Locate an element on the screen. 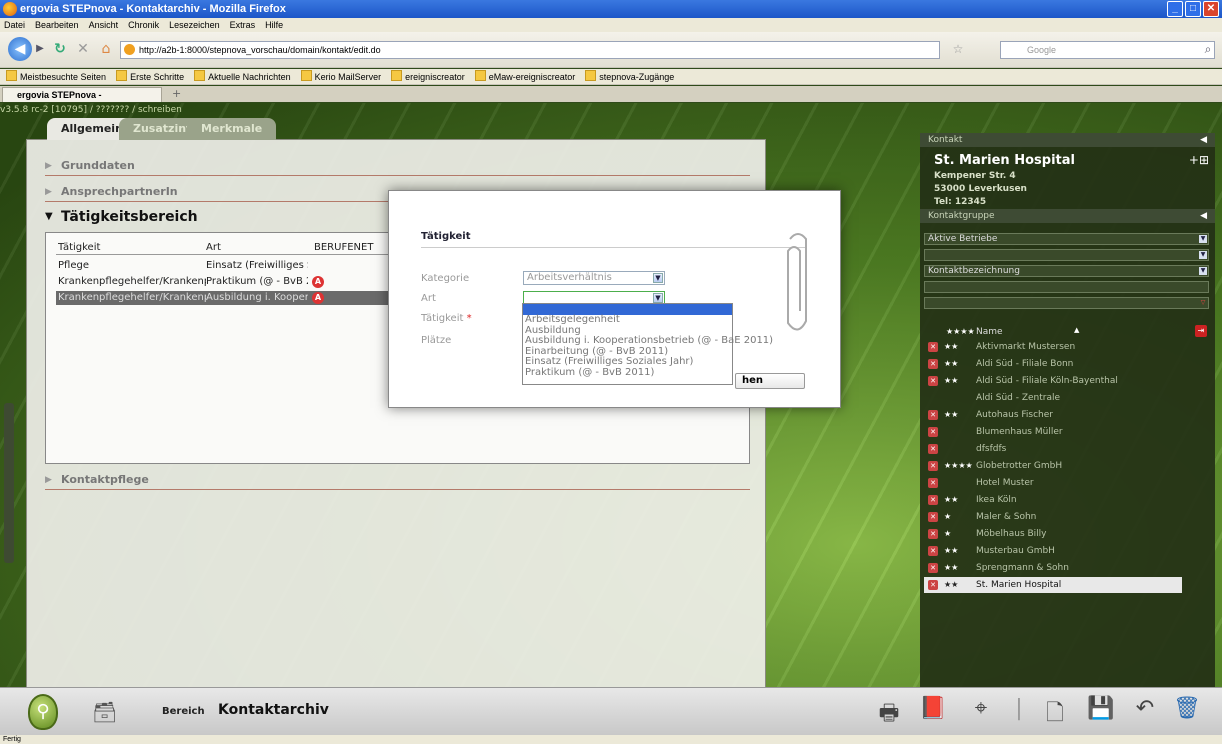 The image size is (1222, 744). subgroup-select: ▼ is located at coordinates (1066, 255).